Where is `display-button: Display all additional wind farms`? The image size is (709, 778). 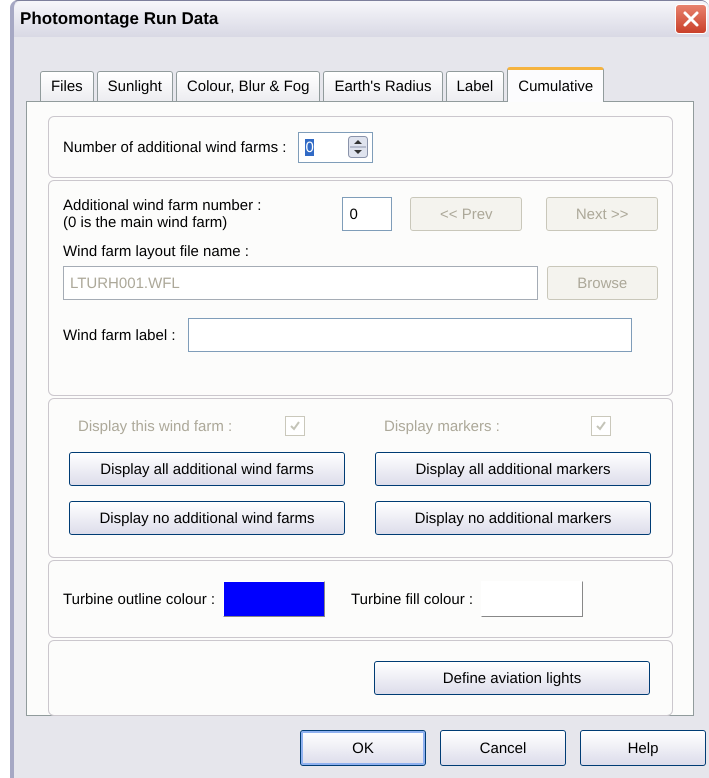
display-button: Display all additional wind farms is located at coordinates (207, 469).